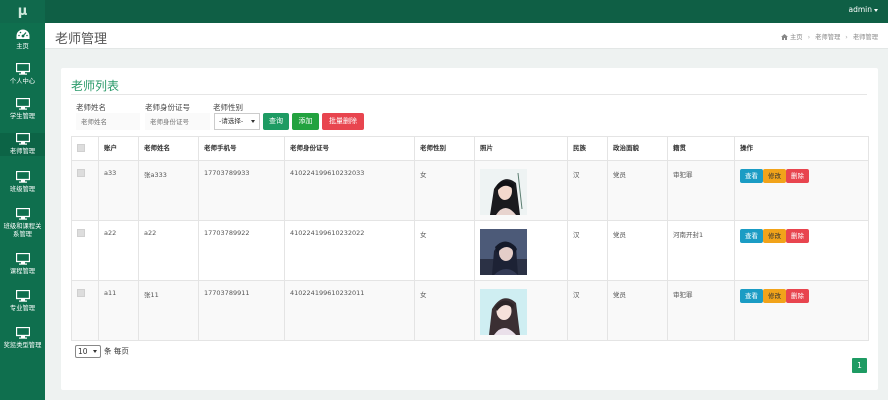  Describe the element at coordinates (796, 37) in the screenshot. I see `breadcrumb-home: 主页` at that location.